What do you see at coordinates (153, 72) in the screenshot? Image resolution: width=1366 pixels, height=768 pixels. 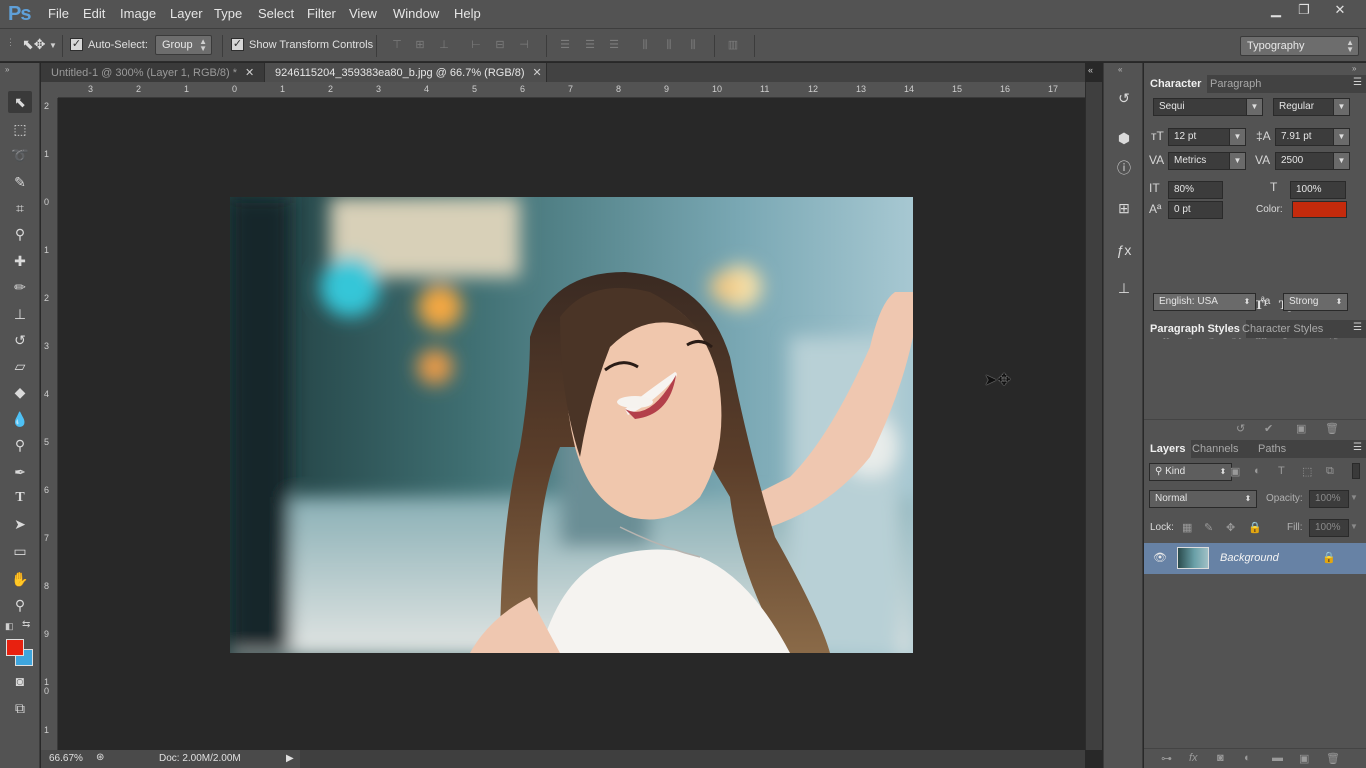 I see `tab-untitled-1: Untitled-1 @ 300% (Layer 1, RGB/8) * ✕` at bounding box center [153, 72].